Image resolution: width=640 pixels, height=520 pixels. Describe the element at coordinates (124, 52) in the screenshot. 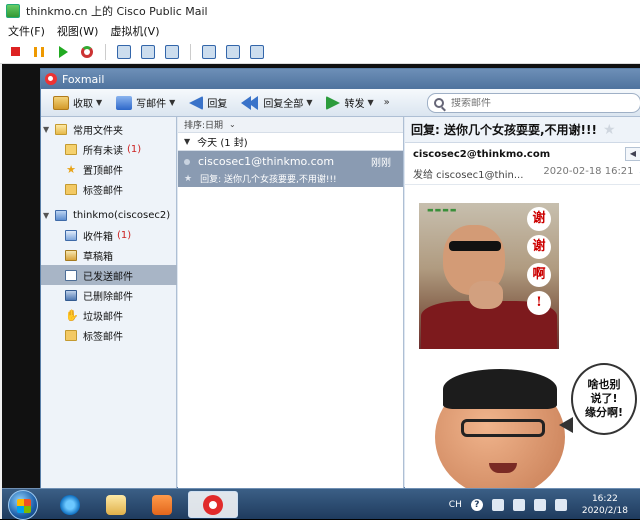

I see `snapshot-button` at that location.